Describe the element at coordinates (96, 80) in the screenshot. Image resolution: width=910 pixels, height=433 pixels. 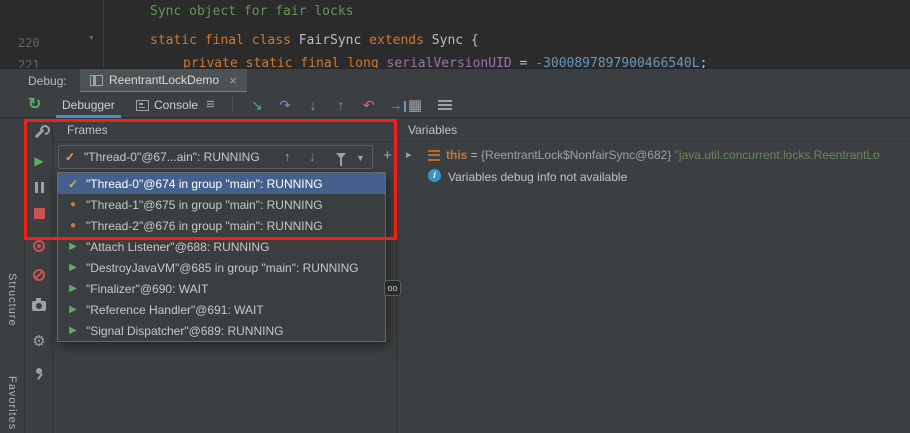
I see `debug-session-icon` at that location.